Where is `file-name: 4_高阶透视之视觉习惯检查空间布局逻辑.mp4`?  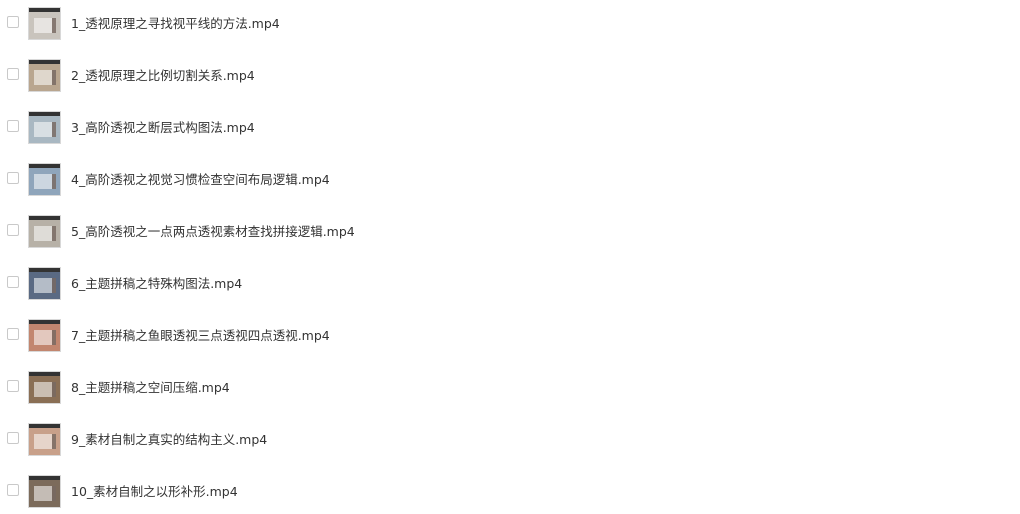 file-name: 4_高阶透视之视觉习惯检查空间布局逻辑.mp4 is located at coordinates (200, 180).